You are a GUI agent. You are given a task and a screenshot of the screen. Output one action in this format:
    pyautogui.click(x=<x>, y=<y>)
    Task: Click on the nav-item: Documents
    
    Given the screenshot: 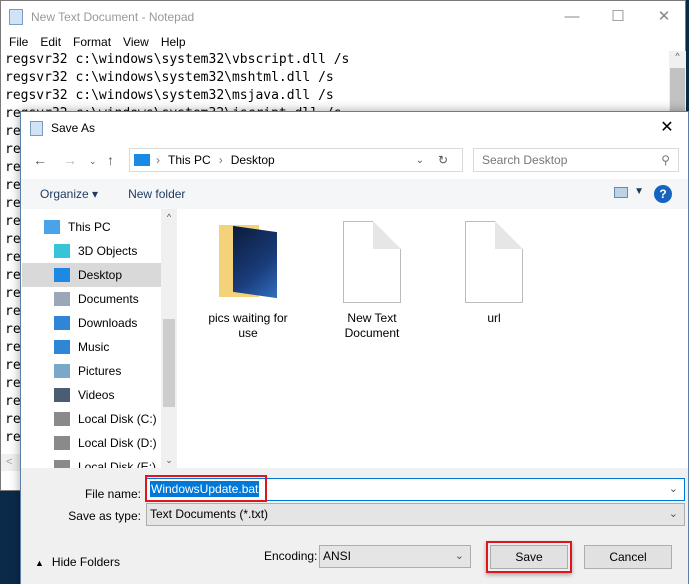 What is the action you would take?
    pyautogui.click(x=91, y=299)
    